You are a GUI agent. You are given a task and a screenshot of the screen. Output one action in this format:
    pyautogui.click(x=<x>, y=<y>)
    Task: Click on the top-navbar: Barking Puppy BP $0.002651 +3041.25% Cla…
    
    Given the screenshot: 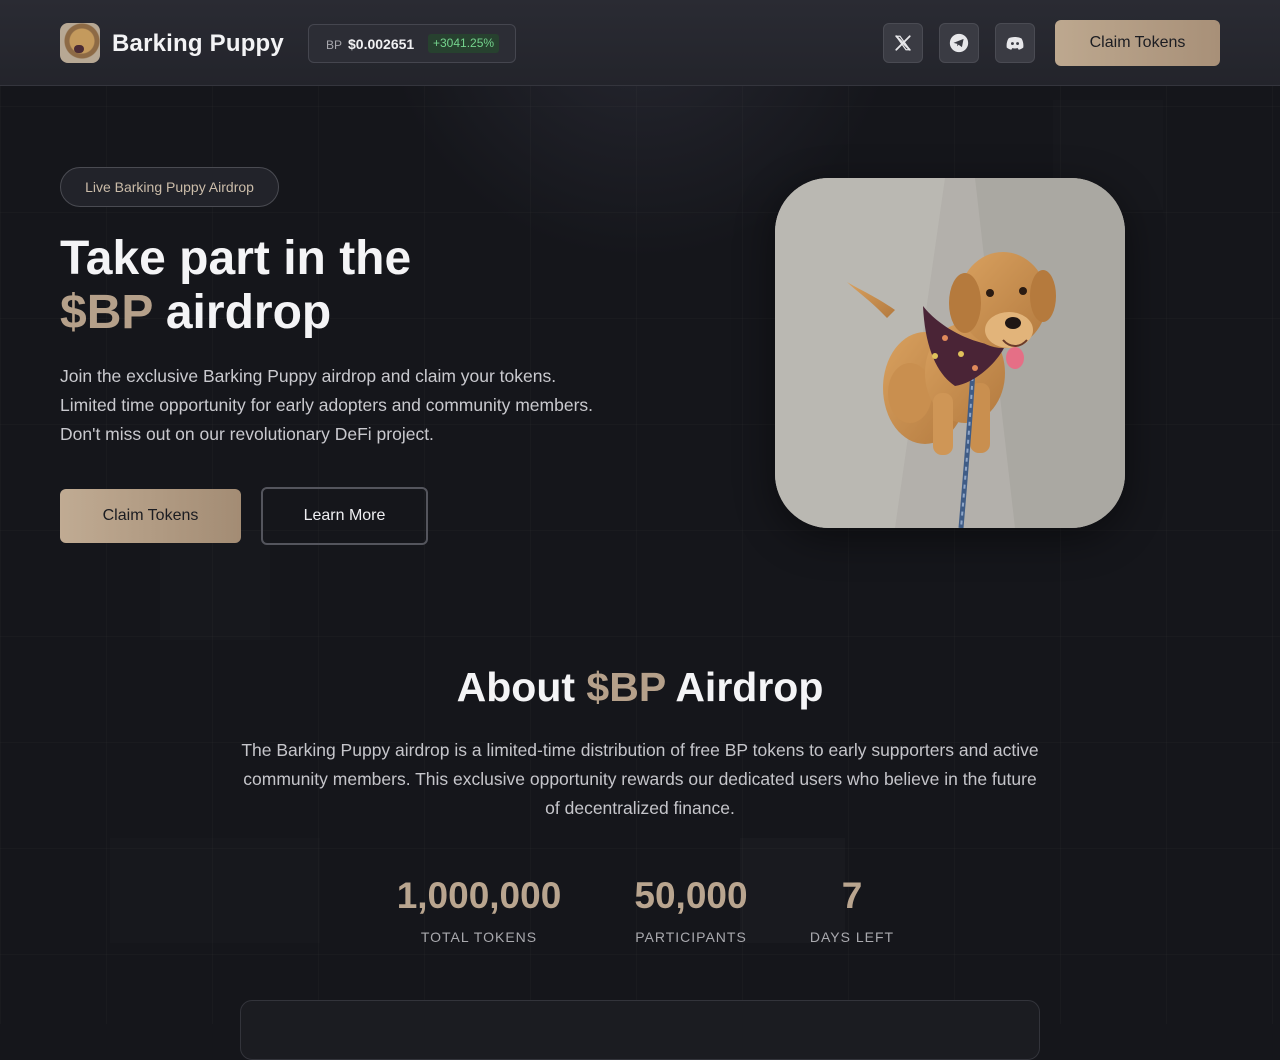 What is the action you would take?
    pyautogui.click(x=640, y=43)
    